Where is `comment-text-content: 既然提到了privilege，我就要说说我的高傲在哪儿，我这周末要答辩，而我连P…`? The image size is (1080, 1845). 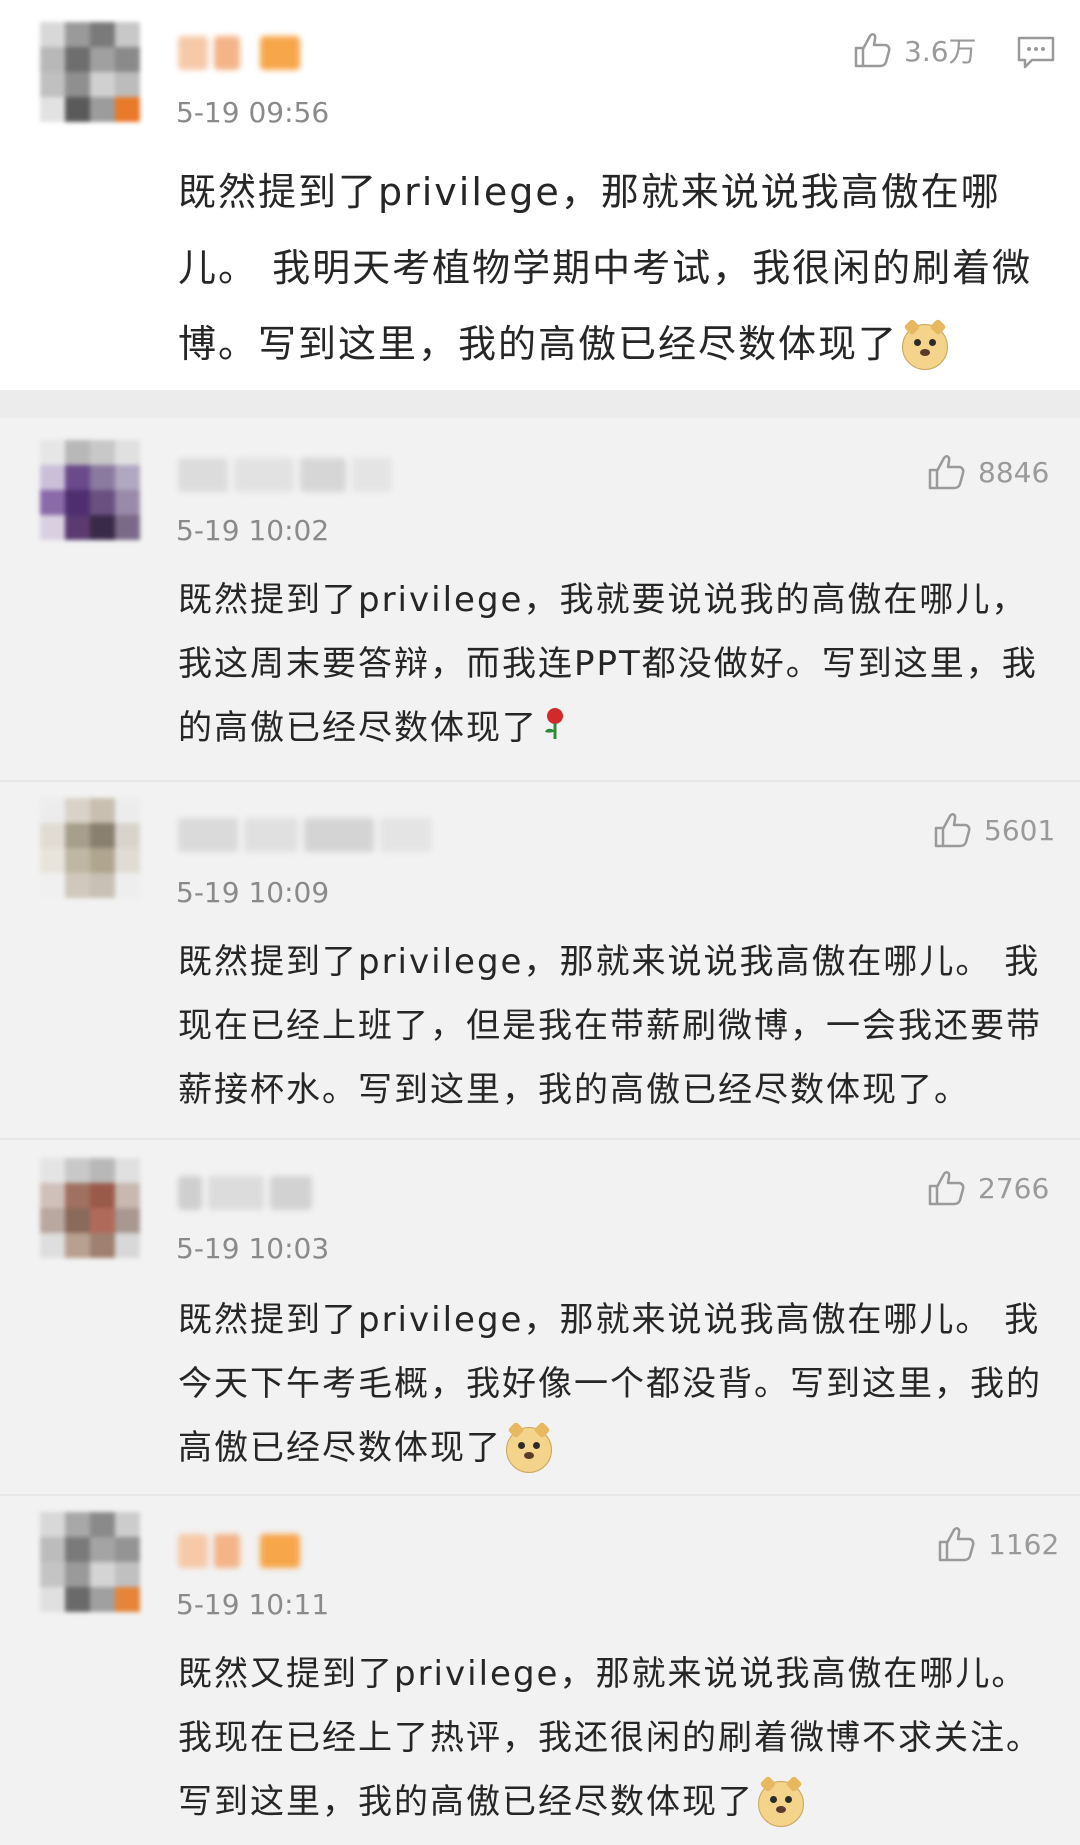 comment-text-content: 既然提到了privilege，我就要说说我的高傲在哪儿，我这周末要答辩，而我连P… is located at coordinates (608, 664).